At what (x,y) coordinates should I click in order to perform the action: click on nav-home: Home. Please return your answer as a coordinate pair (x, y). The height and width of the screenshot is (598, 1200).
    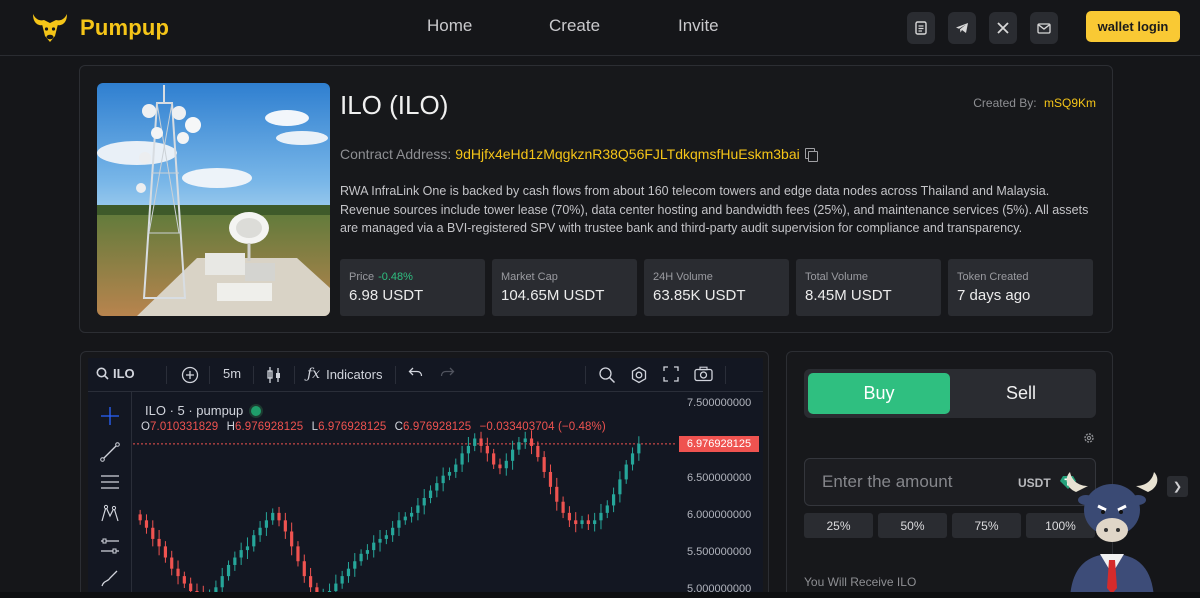
    Looking at the image, I should click on (449, 26).